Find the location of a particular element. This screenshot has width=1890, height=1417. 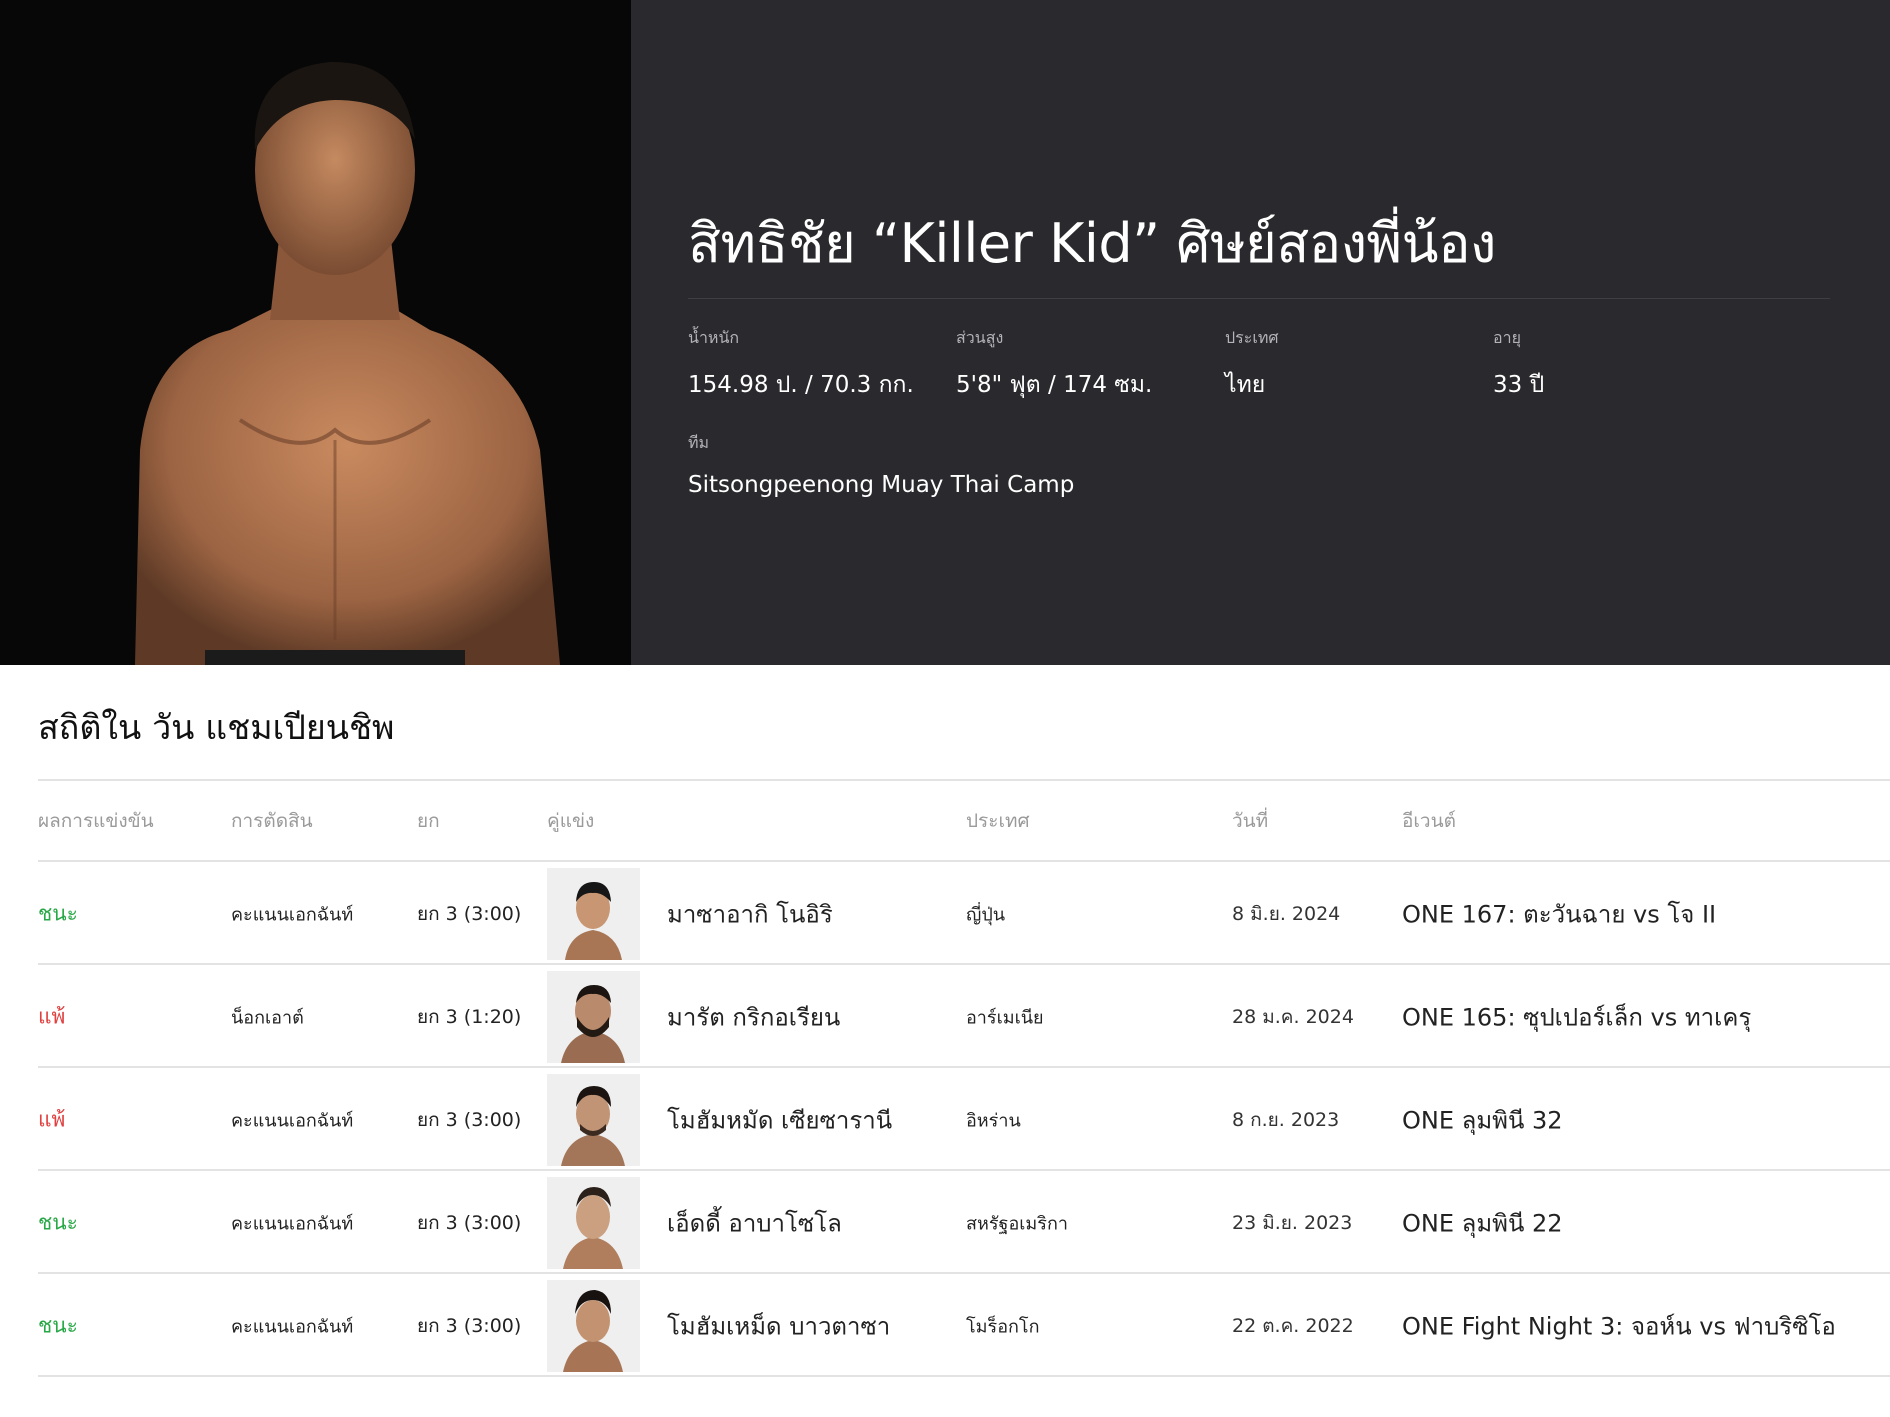

header-result: ผลการแข่งขัน is located at coordinates (96, 821).